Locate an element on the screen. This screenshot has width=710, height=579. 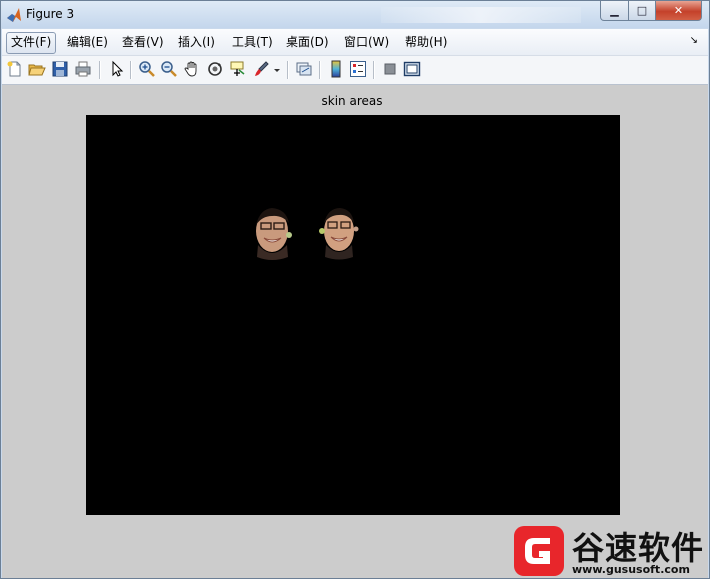
minimize-button: ▁ is located at coordinates (614, 11).